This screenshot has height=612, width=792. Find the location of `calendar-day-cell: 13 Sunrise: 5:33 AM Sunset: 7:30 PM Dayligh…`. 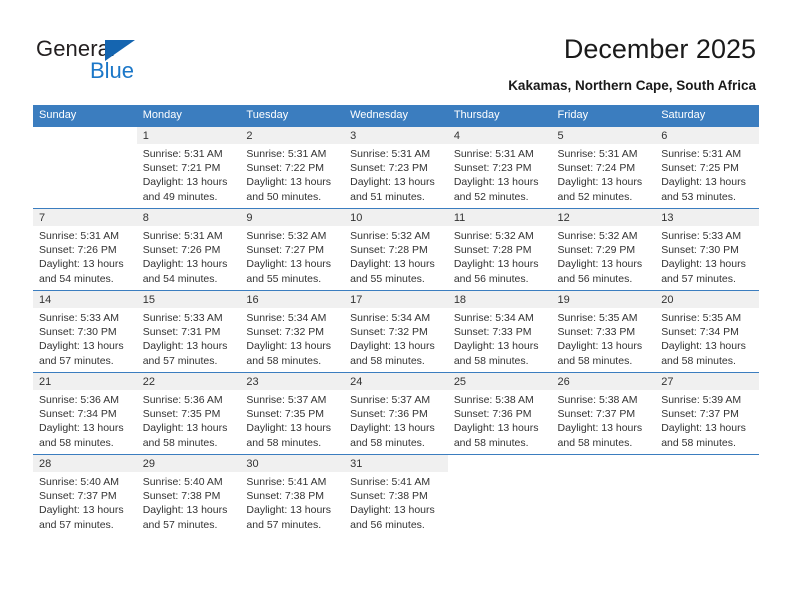

calendar-day-cell: 13 Sunrise: 5:33 AM Sunset: 7:30 PM Dayligh… is located at coordinates (707, 249).